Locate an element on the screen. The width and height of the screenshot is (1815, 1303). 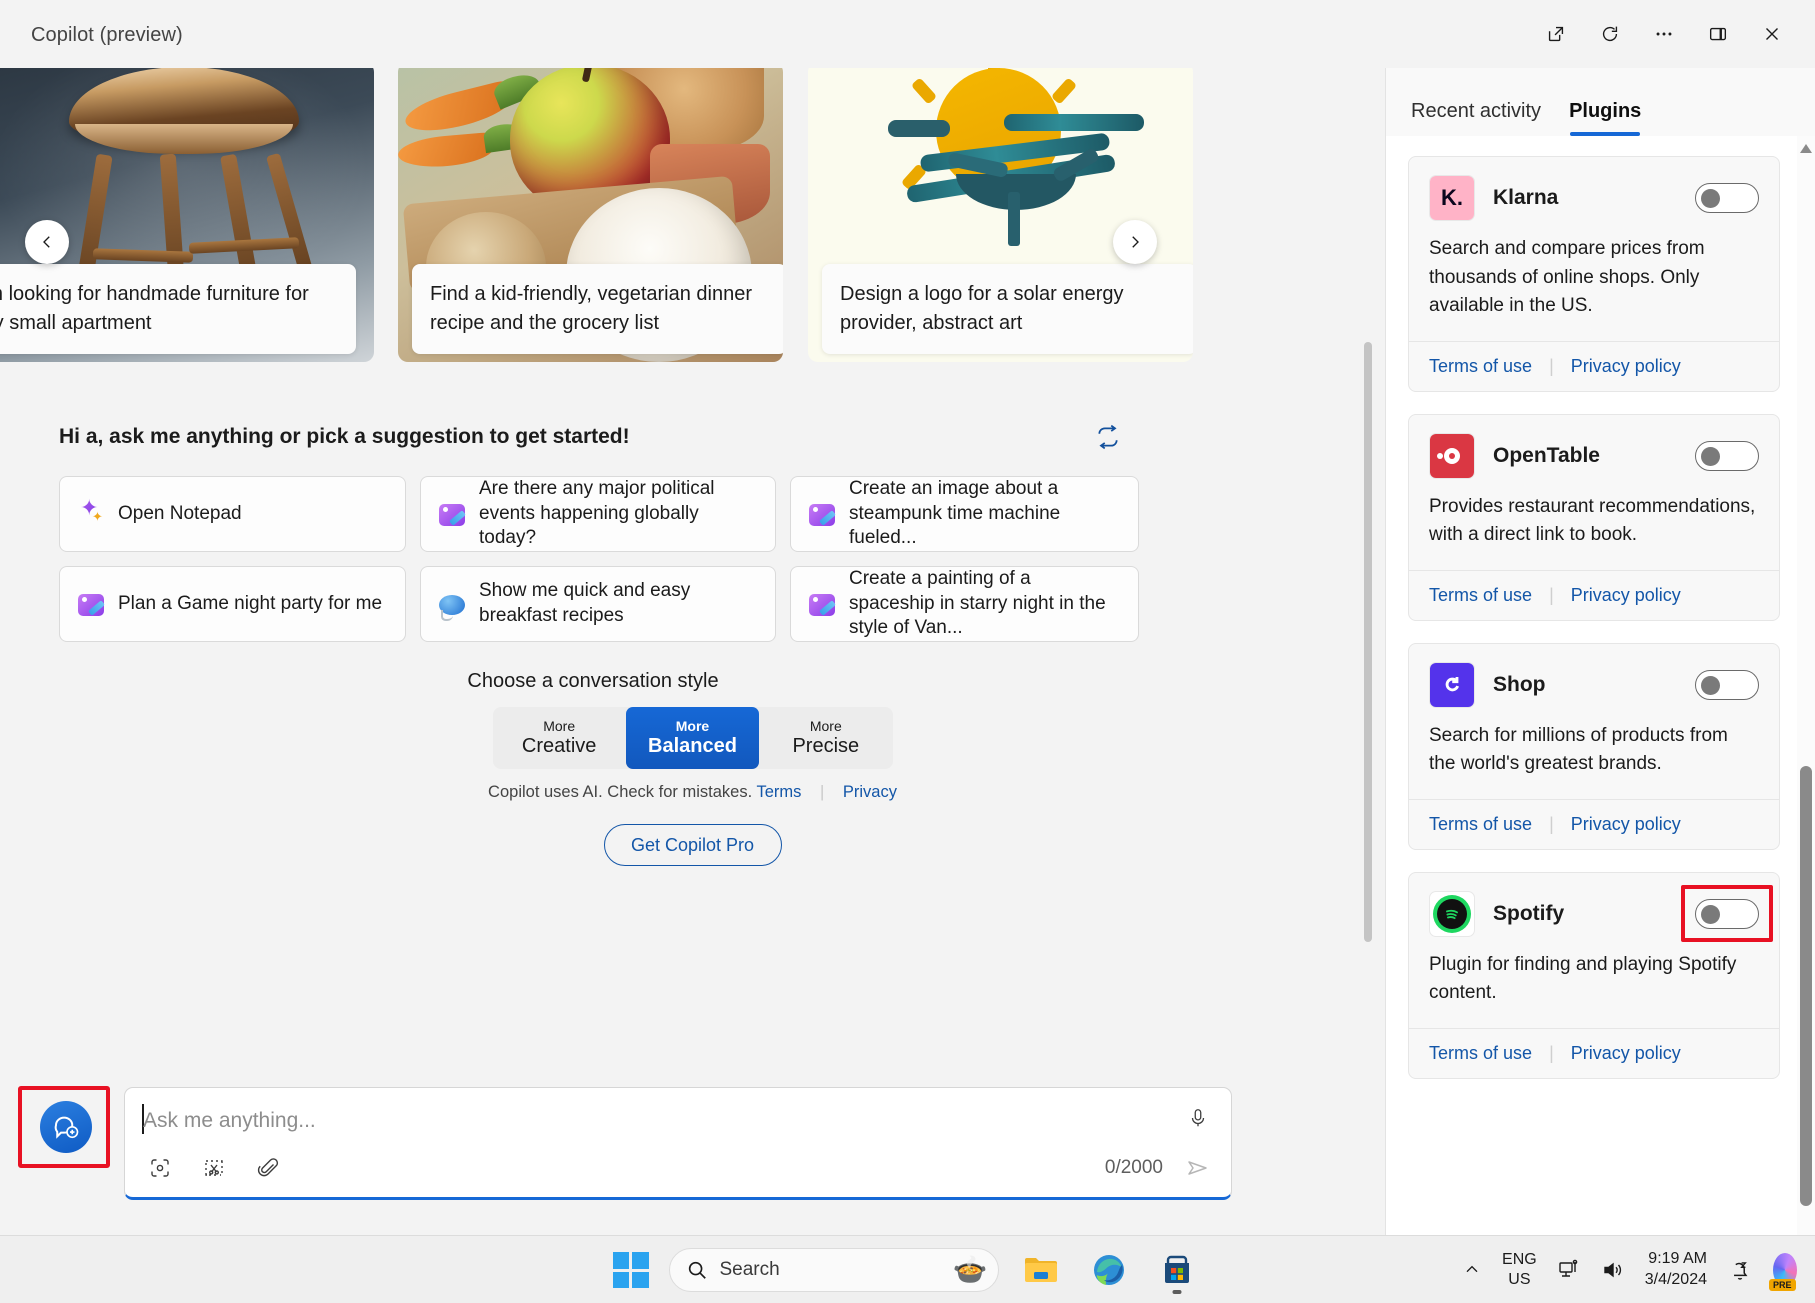
plugin-links: Terms of use | Privacy policy is located at coordinates (1594, 594).